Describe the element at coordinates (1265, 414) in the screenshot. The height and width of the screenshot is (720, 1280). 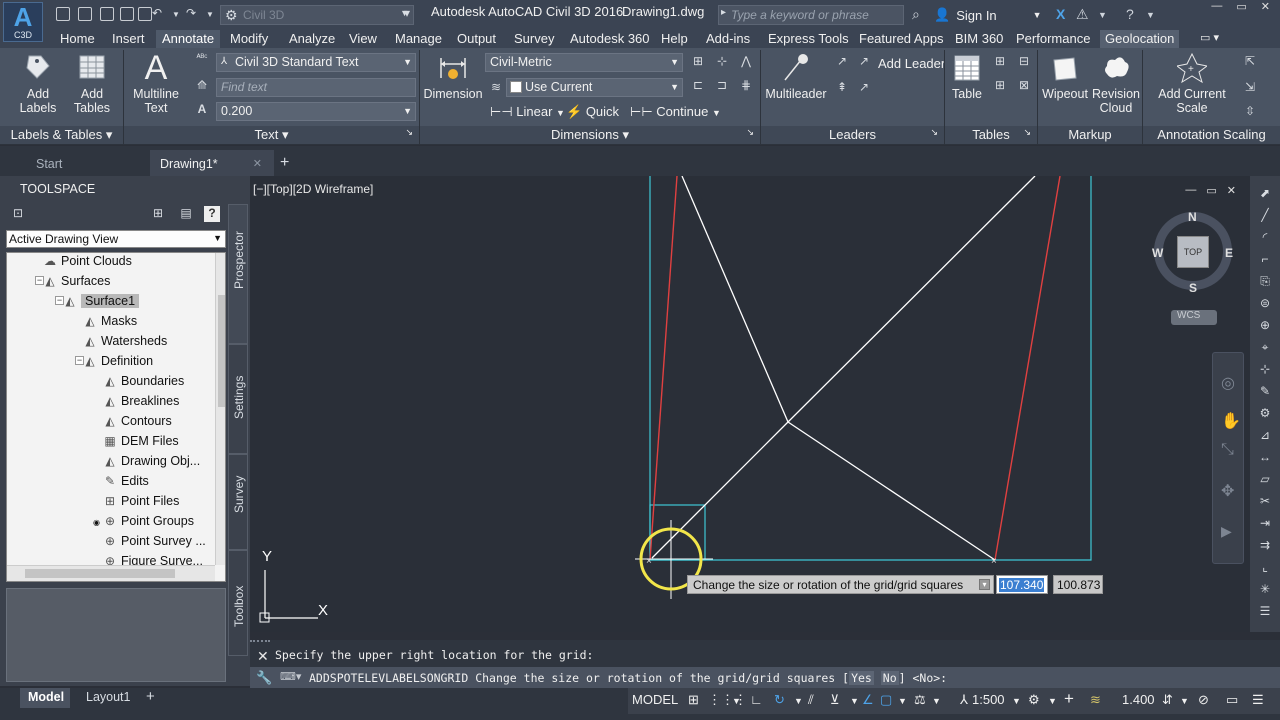
I see `gear-icon: ⚙` at that location.